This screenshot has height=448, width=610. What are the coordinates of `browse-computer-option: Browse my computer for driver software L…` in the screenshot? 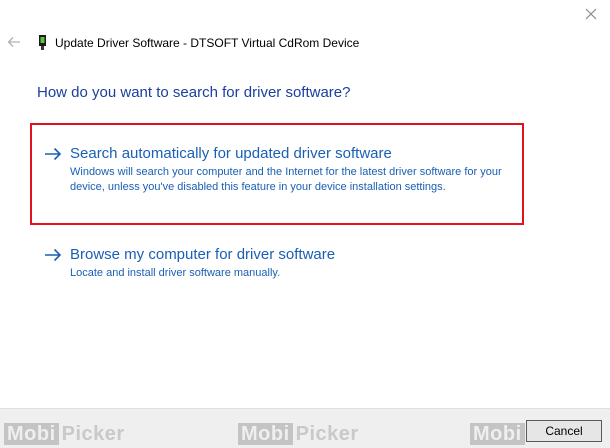 It's located at (280, 263).